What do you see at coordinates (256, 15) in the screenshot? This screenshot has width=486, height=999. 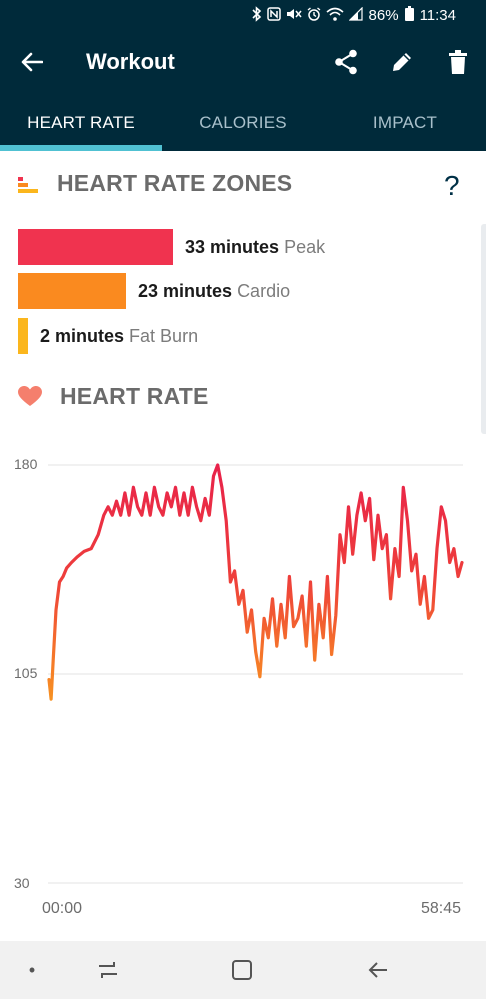 I see `bluetooth-icon` at bounding box center [256, 15].